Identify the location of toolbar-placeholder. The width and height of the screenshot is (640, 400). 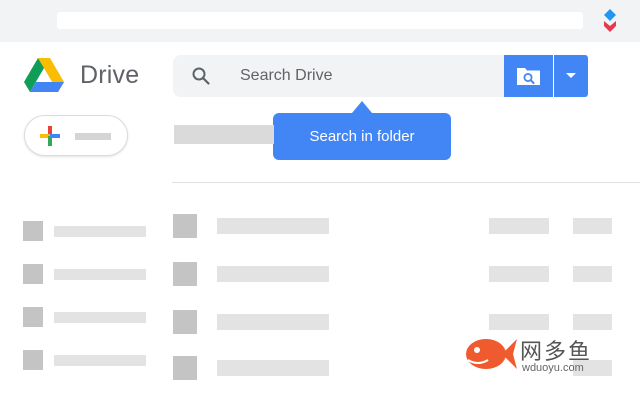
(224, 134).